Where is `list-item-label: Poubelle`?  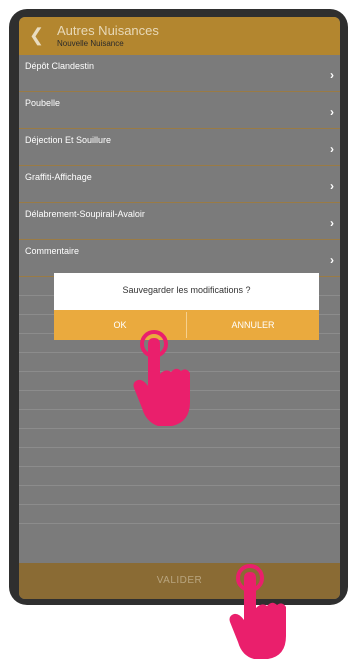 list-item-label: Poubelle is located at coordinates (43, 103).